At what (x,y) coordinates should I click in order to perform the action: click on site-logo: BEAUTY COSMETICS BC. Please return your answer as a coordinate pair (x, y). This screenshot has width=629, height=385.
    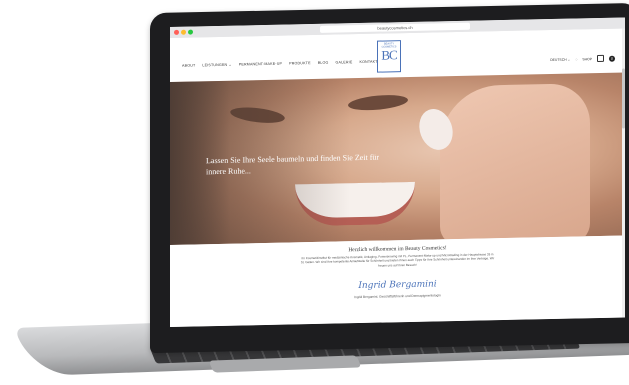
    Looking at the image, I should click on (389, 56).